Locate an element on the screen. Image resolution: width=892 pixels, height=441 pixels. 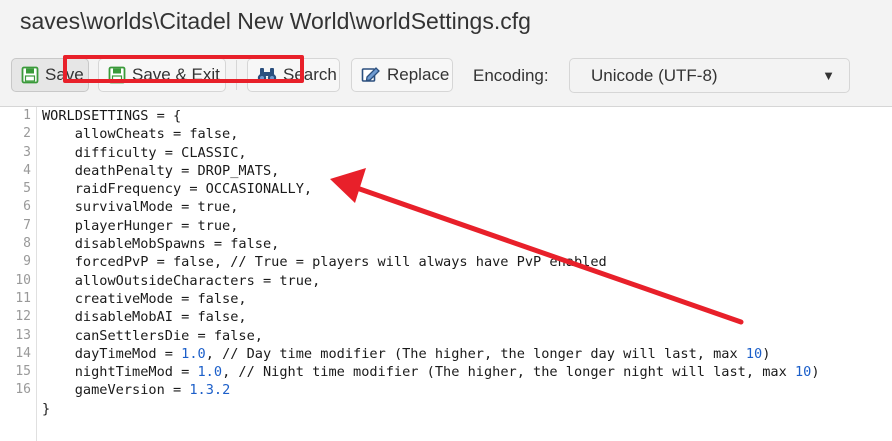
line-number: 11 is located at coordinates (23, 298).